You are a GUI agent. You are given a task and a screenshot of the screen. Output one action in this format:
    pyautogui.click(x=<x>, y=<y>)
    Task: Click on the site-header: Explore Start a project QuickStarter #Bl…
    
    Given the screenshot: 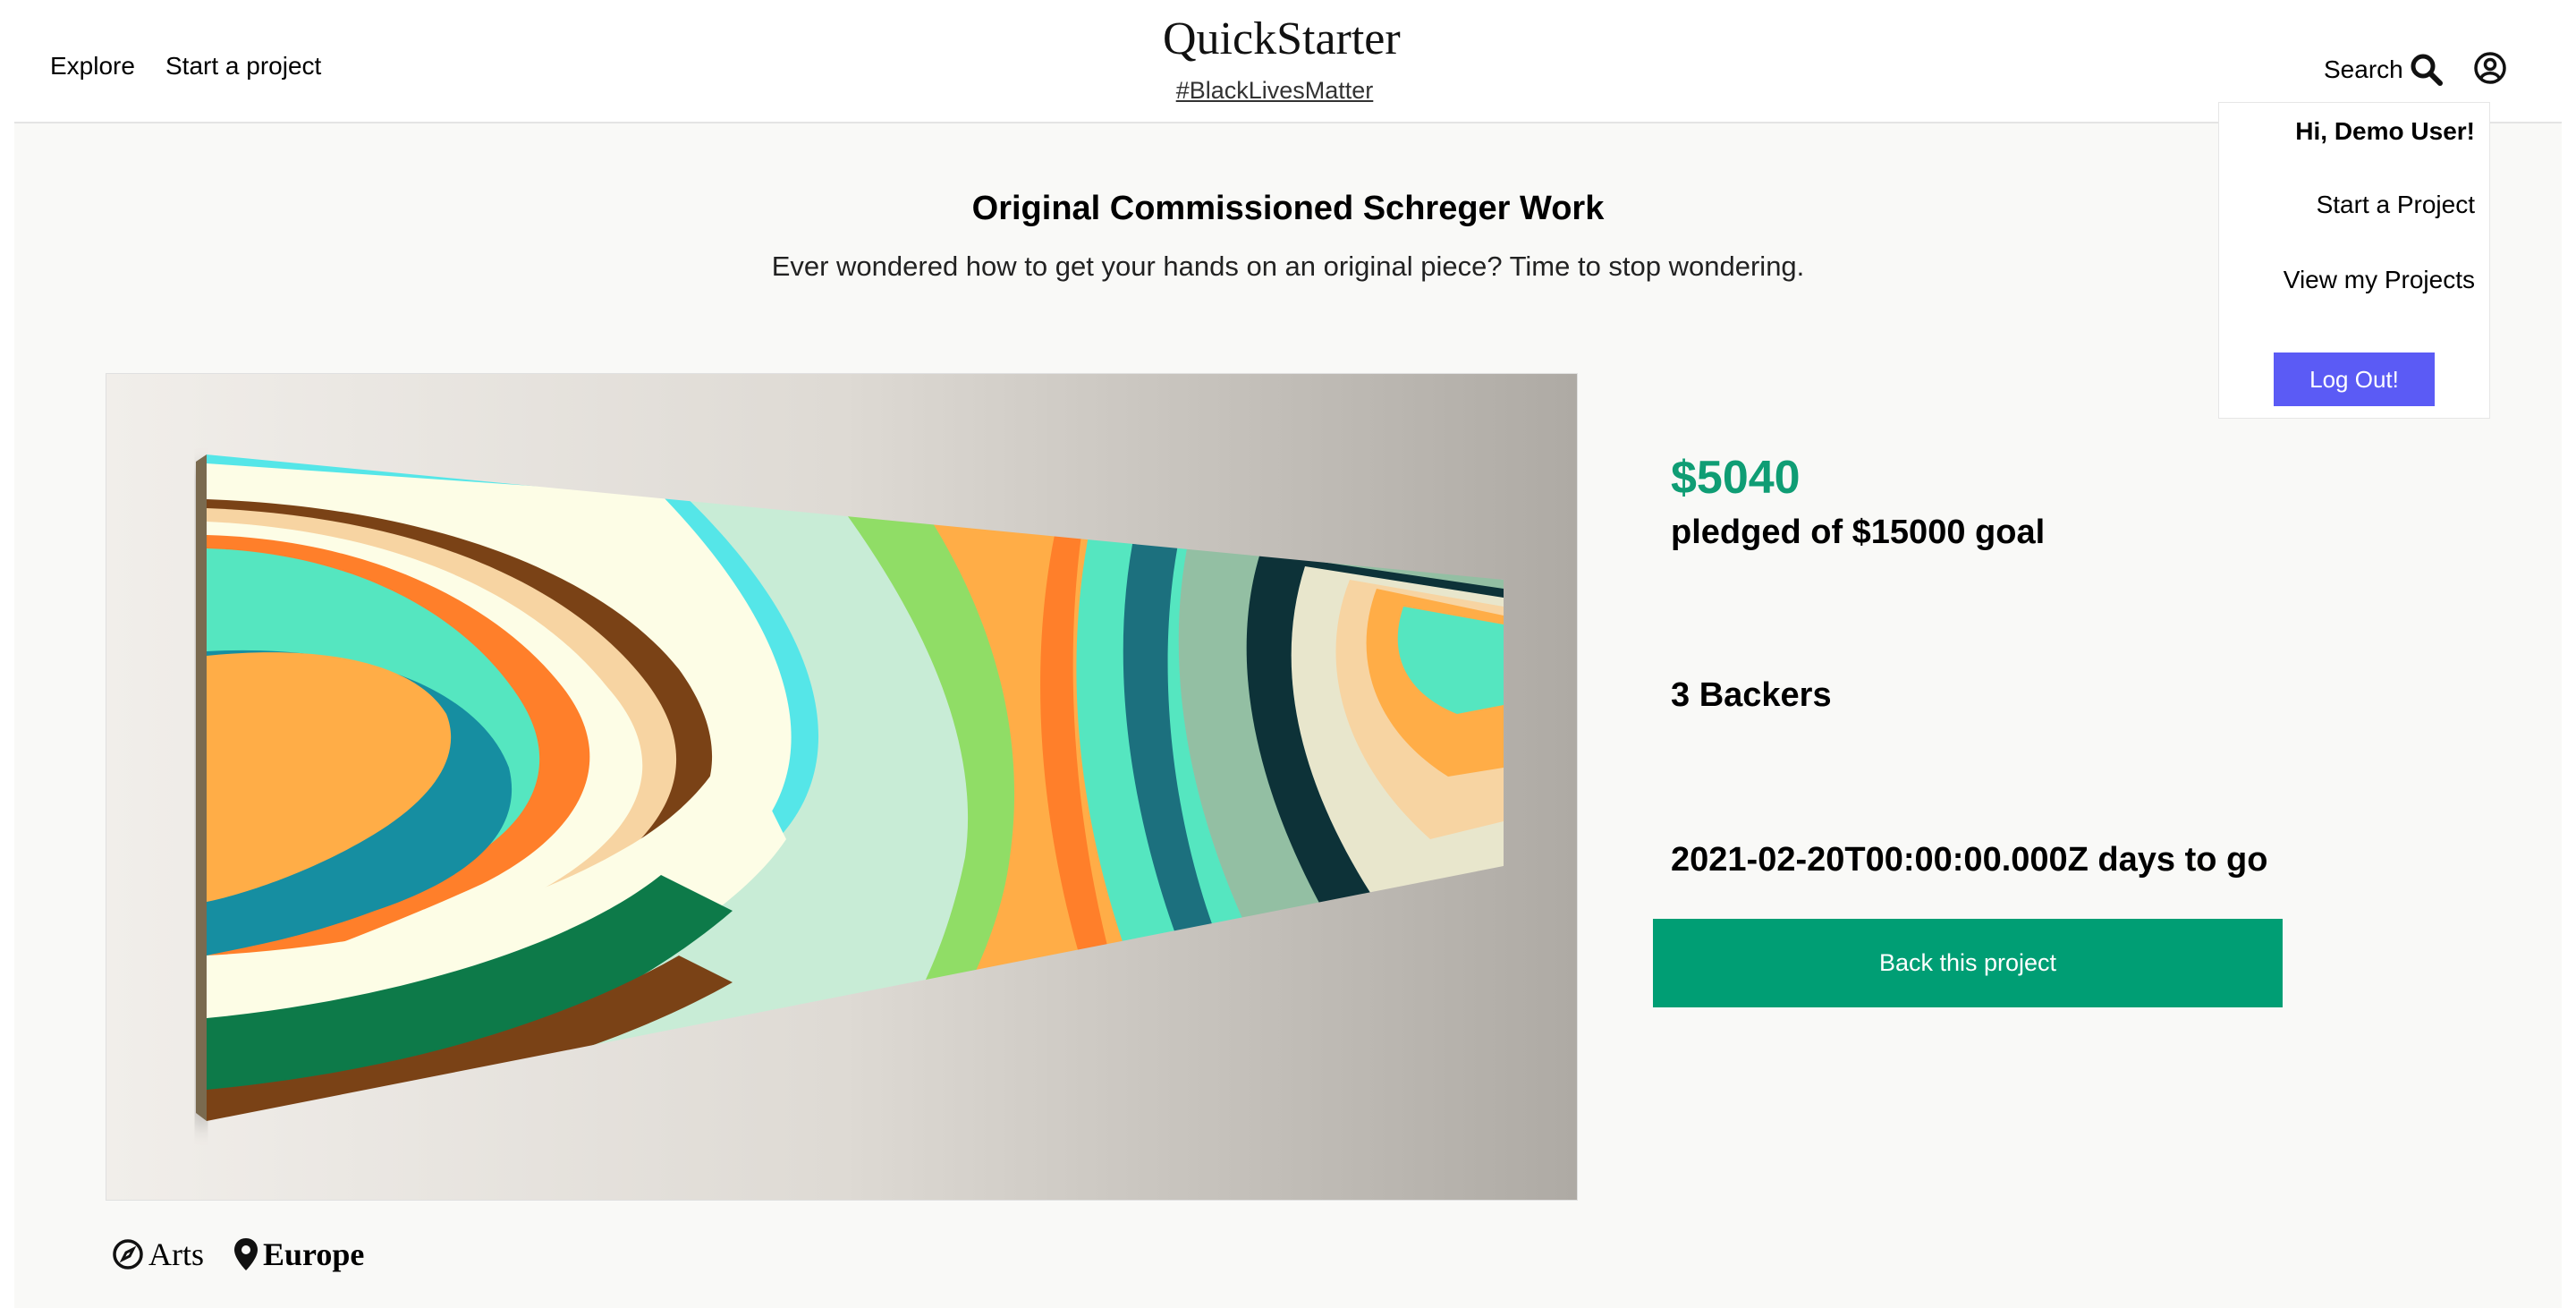 What is the action you would take?
    pyautogui.click(x=1288, y=62)
    